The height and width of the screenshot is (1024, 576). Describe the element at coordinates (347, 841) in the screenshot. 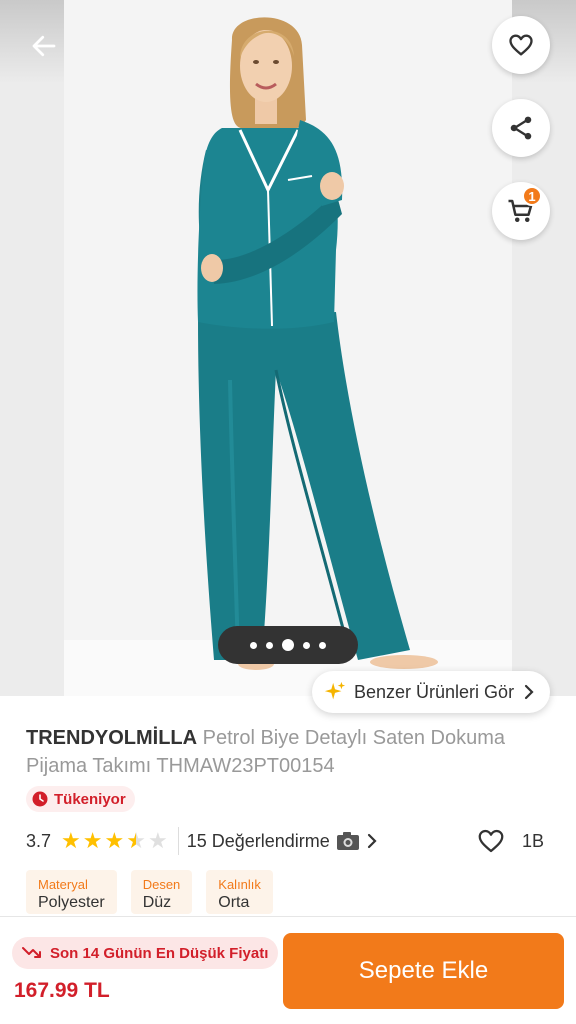

I see `camera-icon` at that location.